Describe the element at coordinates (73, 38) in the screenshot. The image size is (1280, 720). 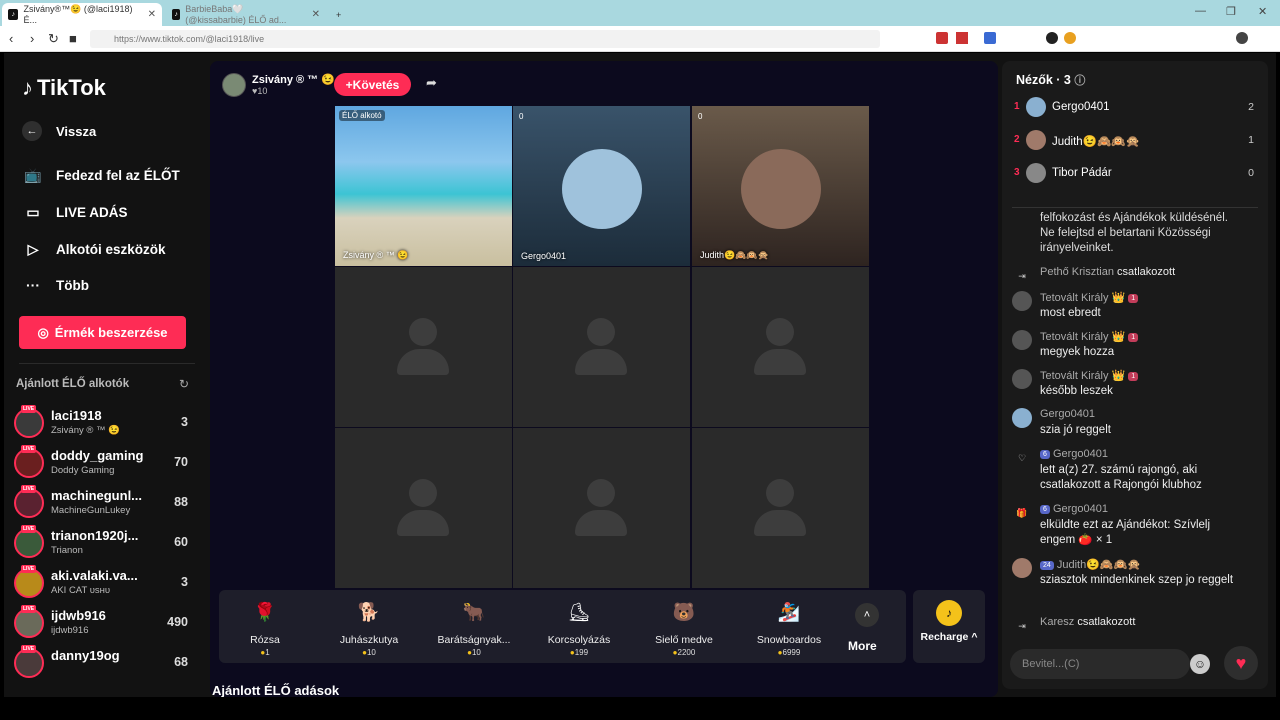
I see `bookmark-icon: ■` at that location.